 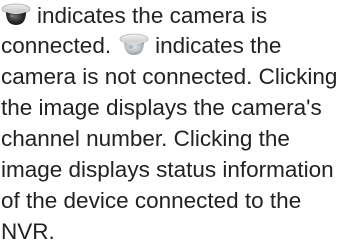 What do you see at coordinates (161, 107) in the screenshot?
I see `text-line-4: the image displays the camera's` at bounding box center [161, 107].